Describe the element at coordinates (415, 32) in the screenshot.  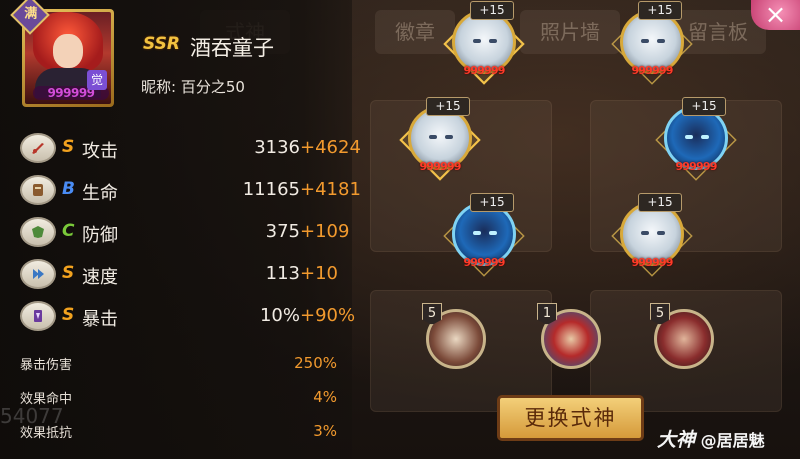
I see `bg-tab-badge: 徽章` at that location.